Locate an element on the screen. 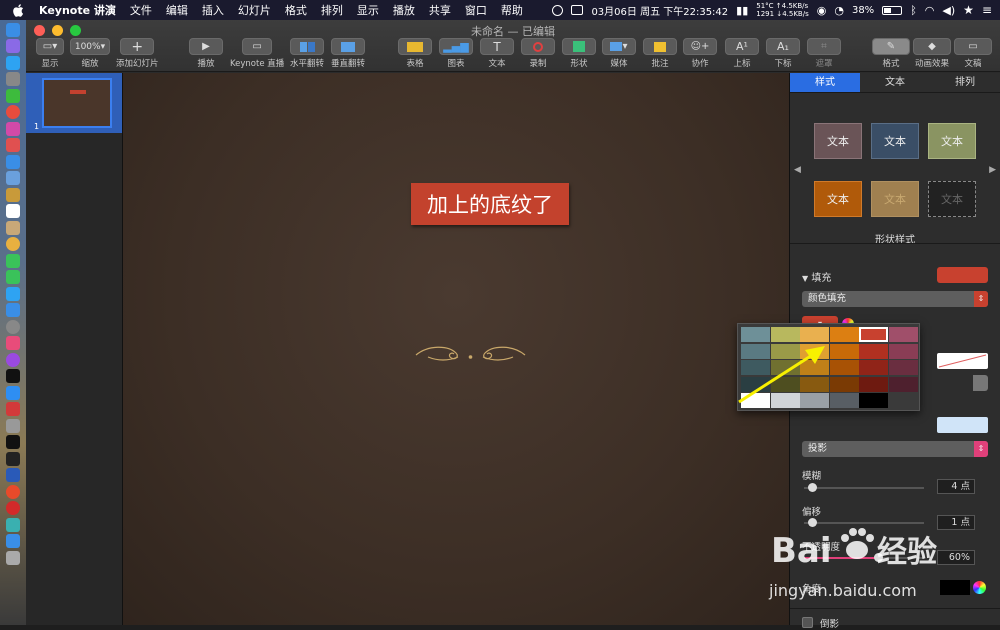 This screenshot has height=630, width=1000. stats-icon: ▮▮ is located at coordinates (742, 10).